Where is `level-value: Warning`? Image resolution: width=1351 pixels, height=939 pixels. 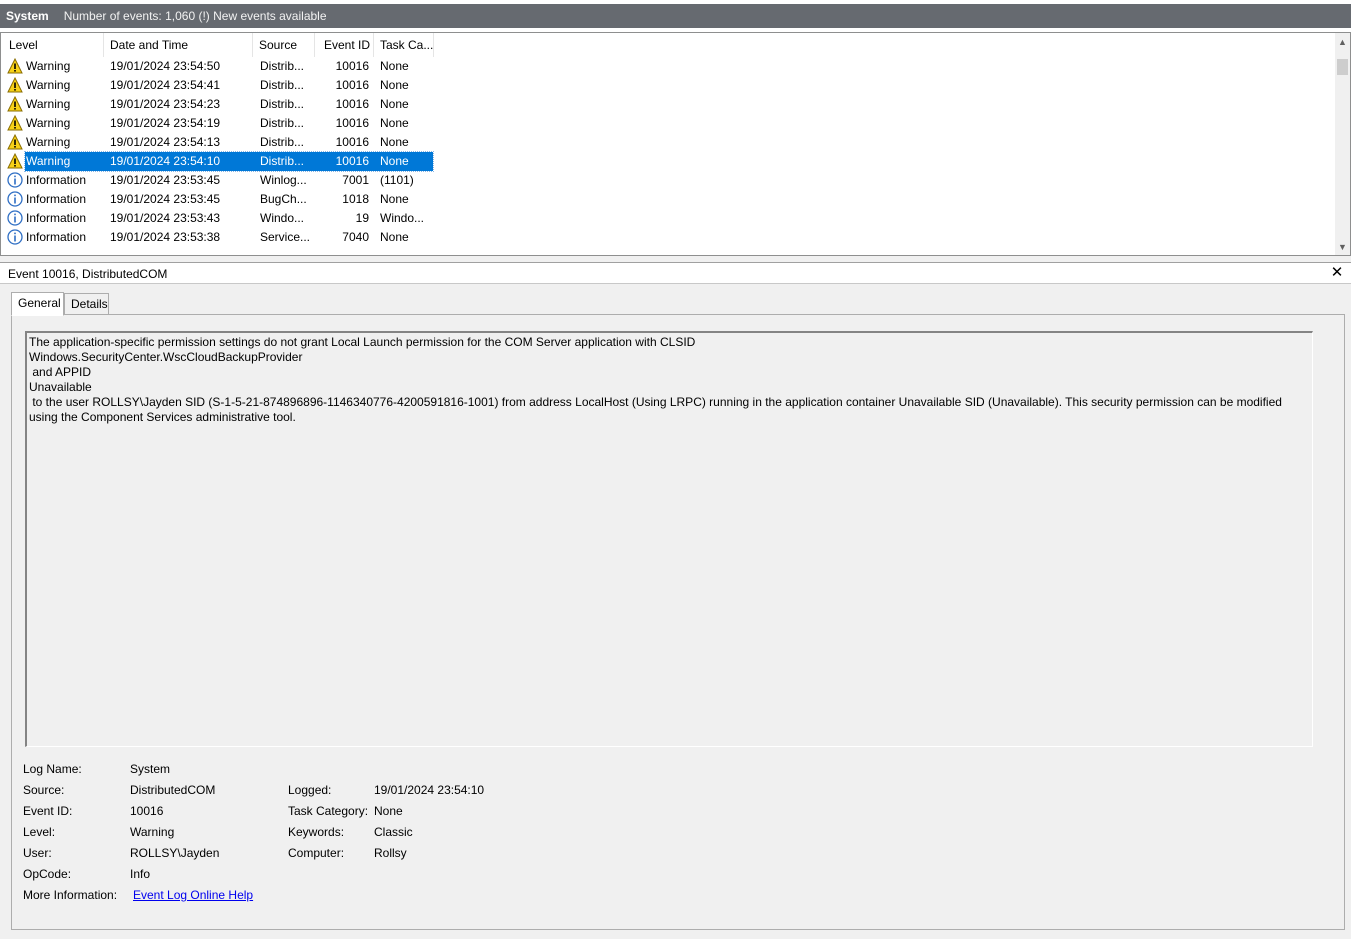 level-value: Warning is located at coordinates (152, 832).